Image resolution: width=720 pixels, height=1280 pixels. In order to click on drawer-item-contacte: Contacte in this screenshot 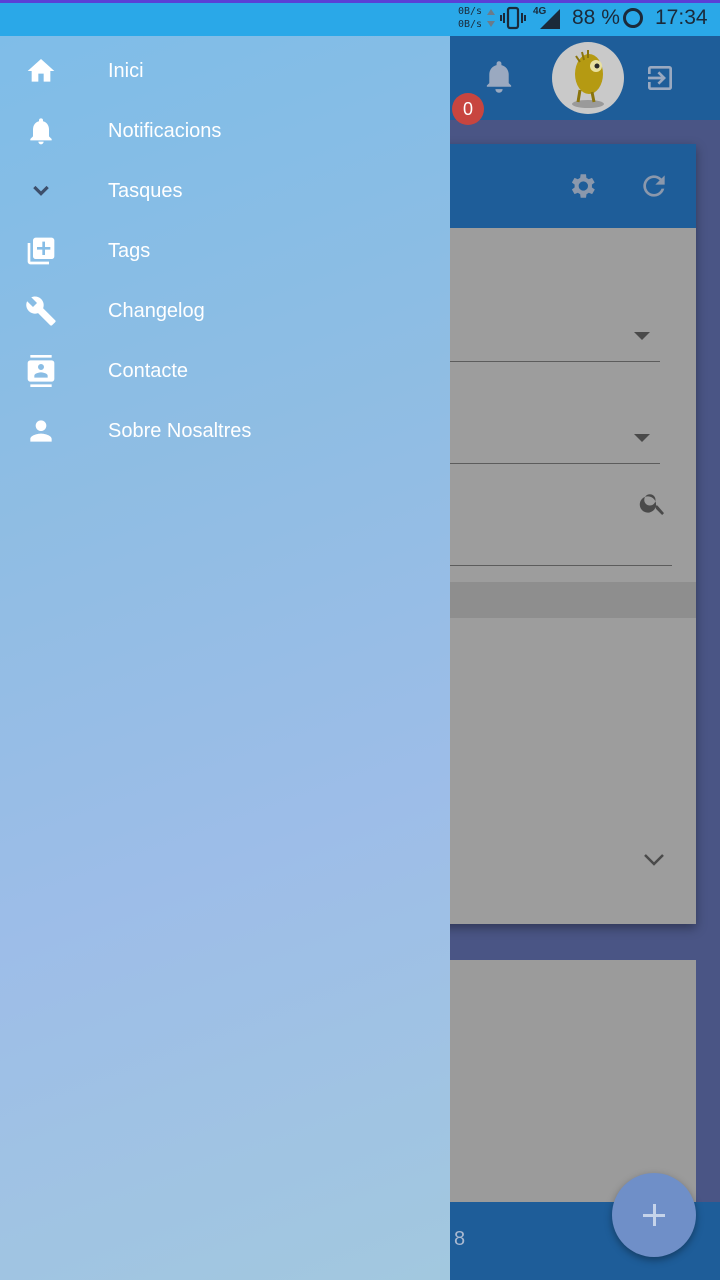, I will do `click(225, 371)`.